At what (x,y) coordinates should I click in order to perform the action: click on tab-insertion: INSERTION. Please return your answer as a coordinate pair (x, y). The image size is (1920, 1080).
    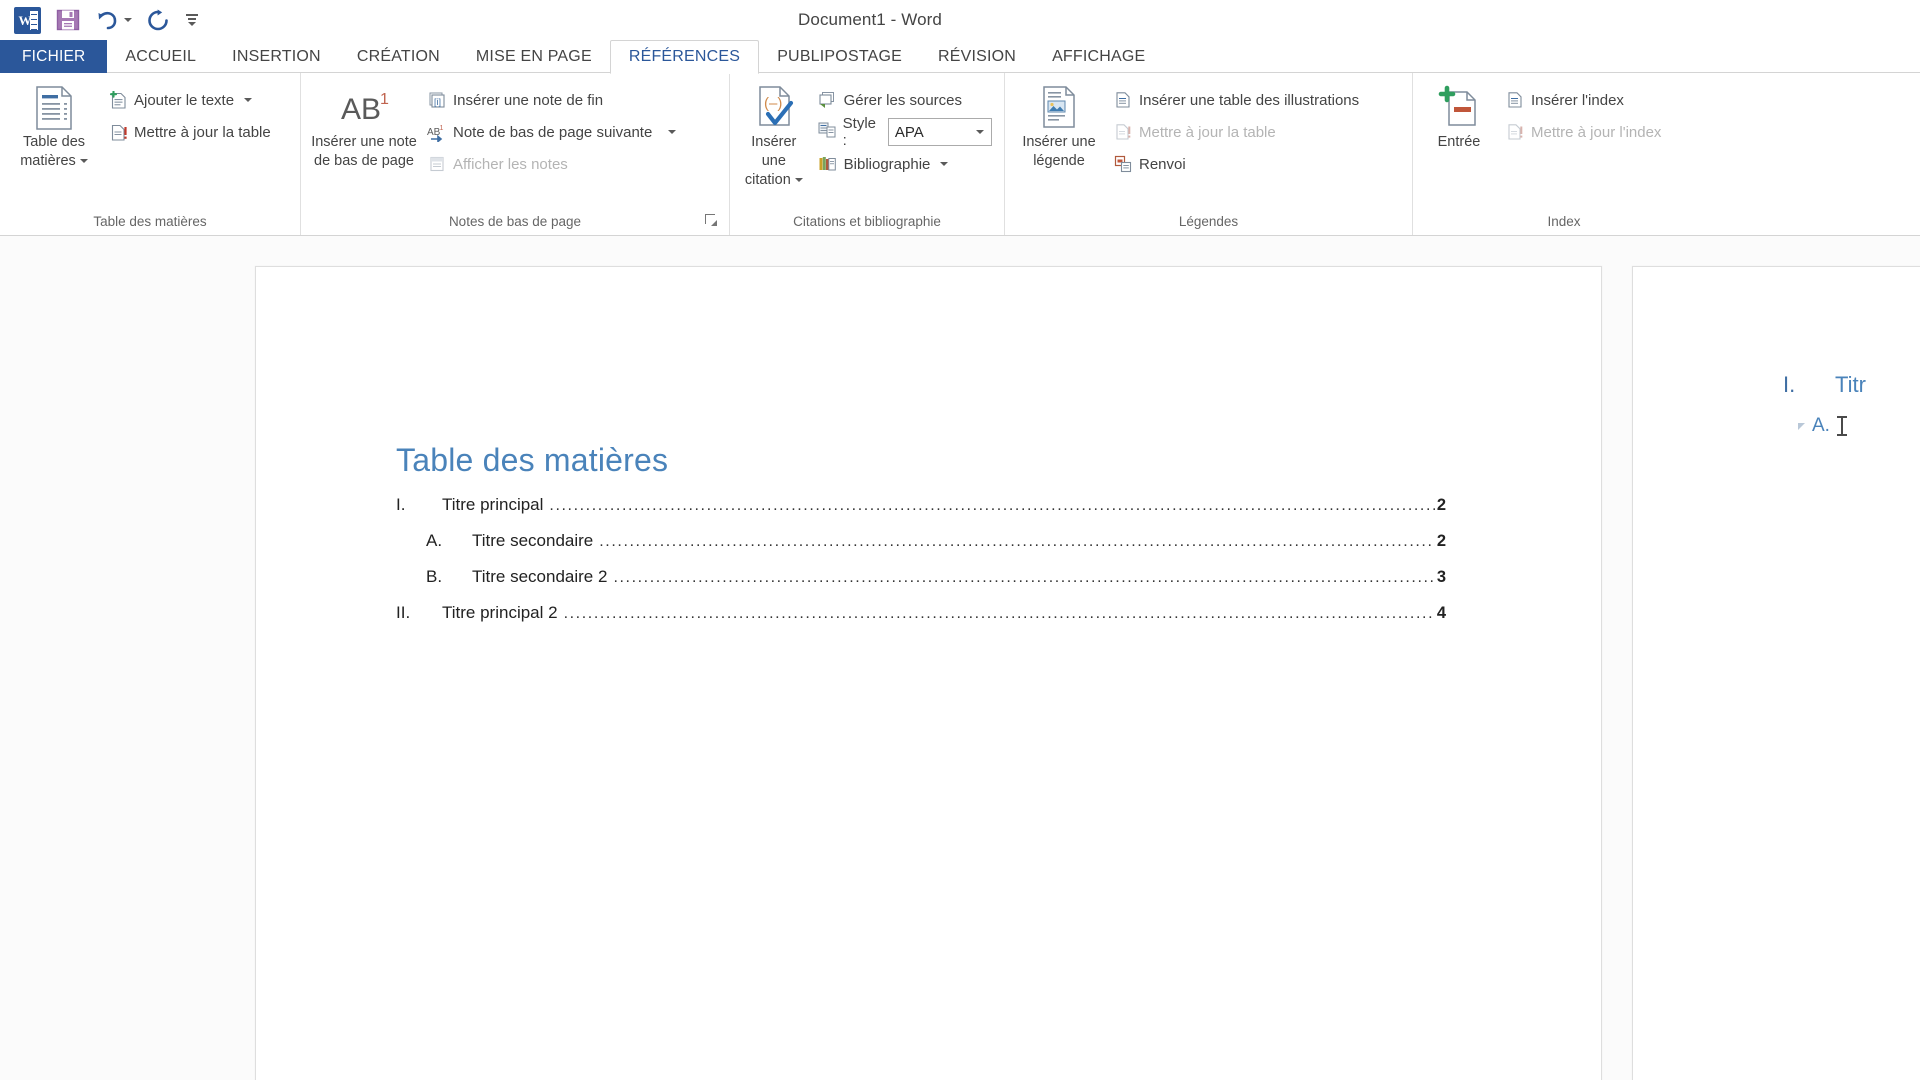
    Looking at the image, I should click on (276, 56).